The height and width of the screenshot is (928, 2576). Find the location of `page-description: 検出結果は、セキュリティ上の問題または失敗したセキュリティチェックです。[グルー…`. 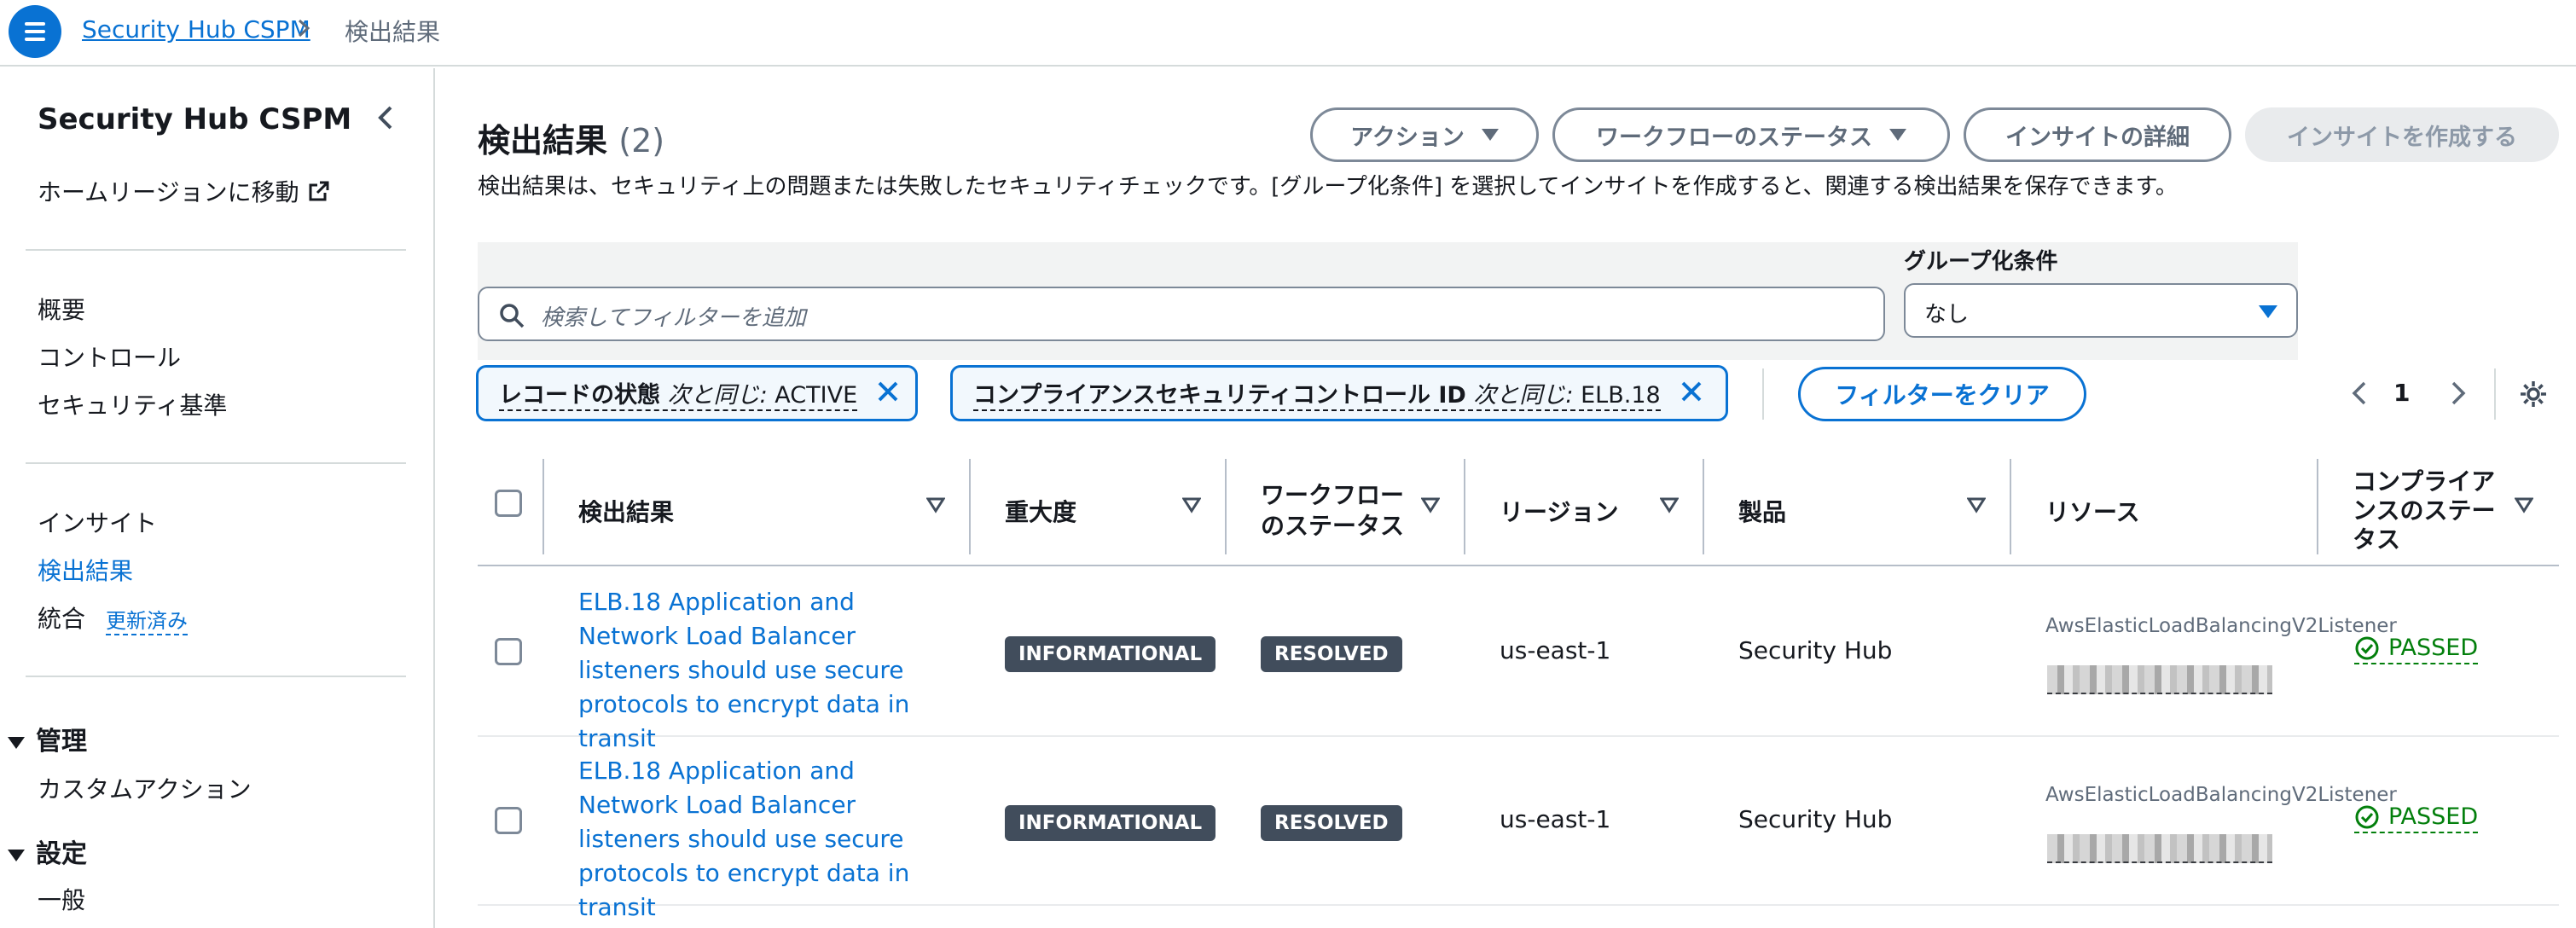

page-description: 検出結果は、セキュリティ上の問題または失敗したセキュリティチェックです。[グルー… is located at coordinates (1328, 187).